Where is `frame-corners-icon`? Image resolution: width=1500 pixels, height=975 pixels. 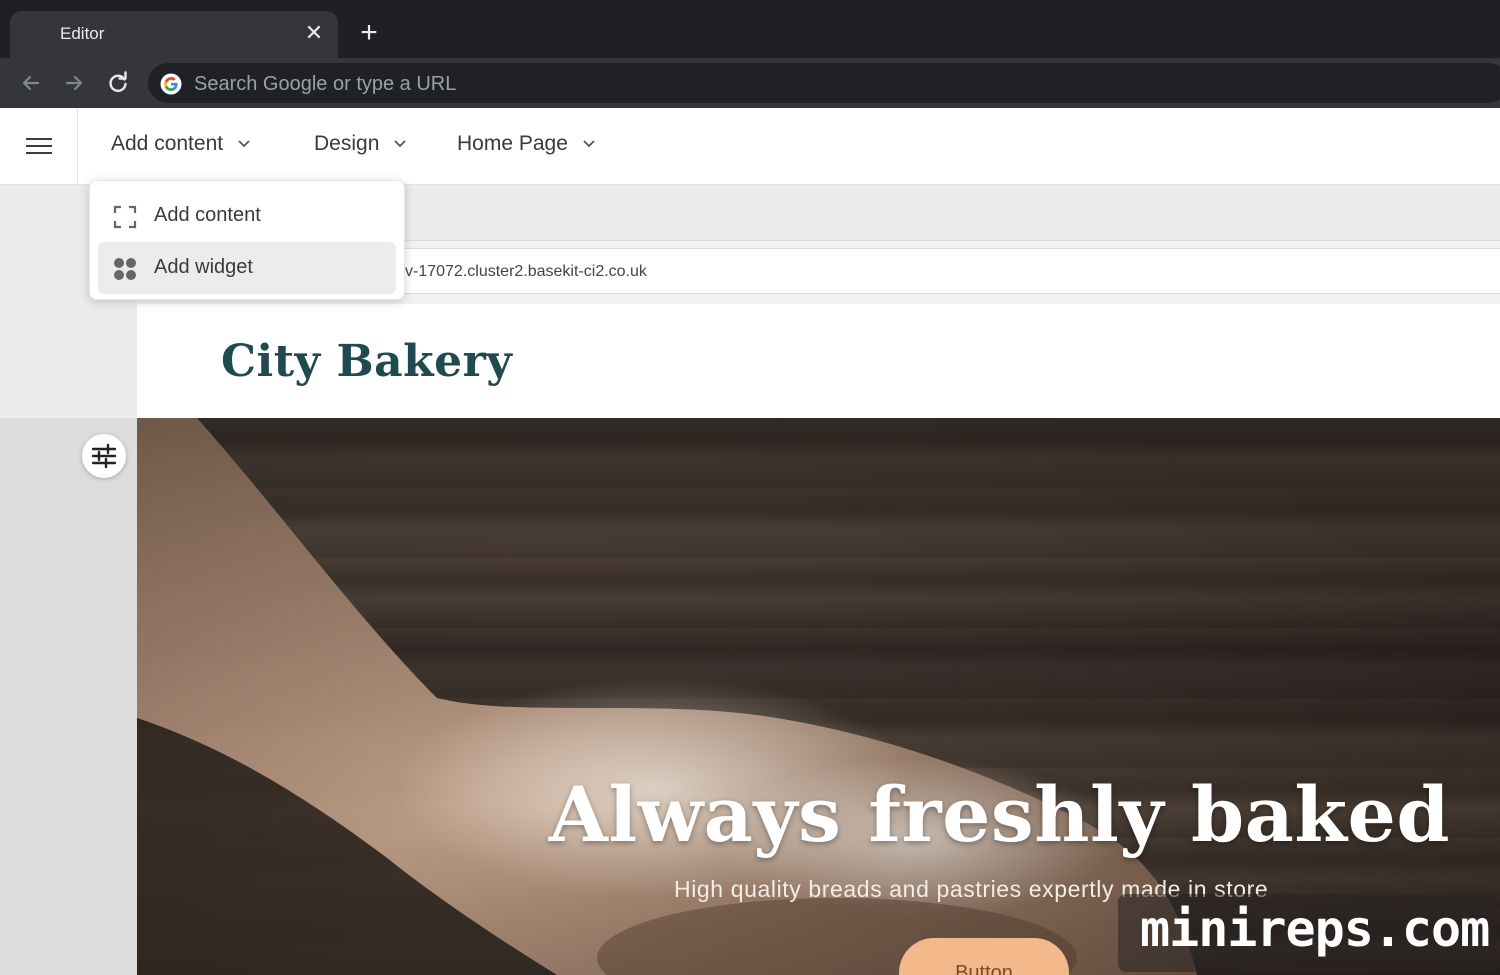 frame-corners-icon is located at coordinates (125, 217).